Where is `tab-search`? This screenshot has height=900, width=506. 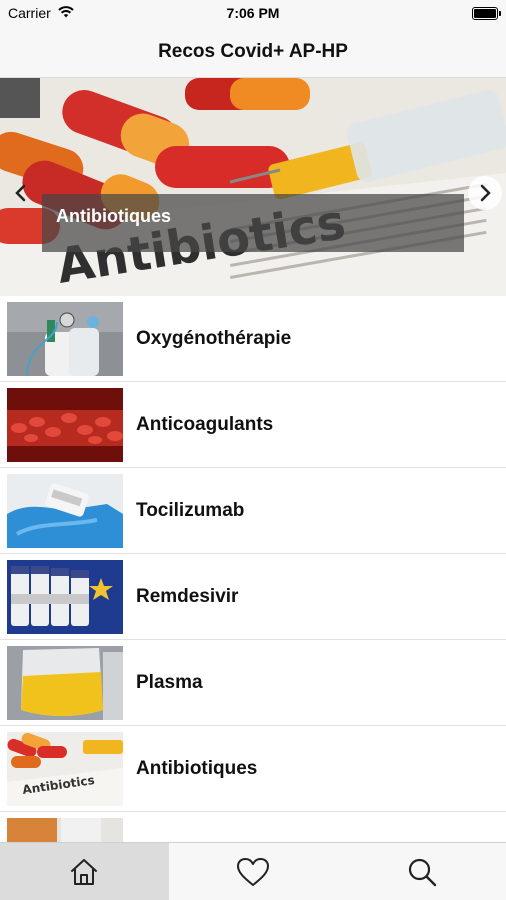
tab-search is located at coordinates (421, 871).